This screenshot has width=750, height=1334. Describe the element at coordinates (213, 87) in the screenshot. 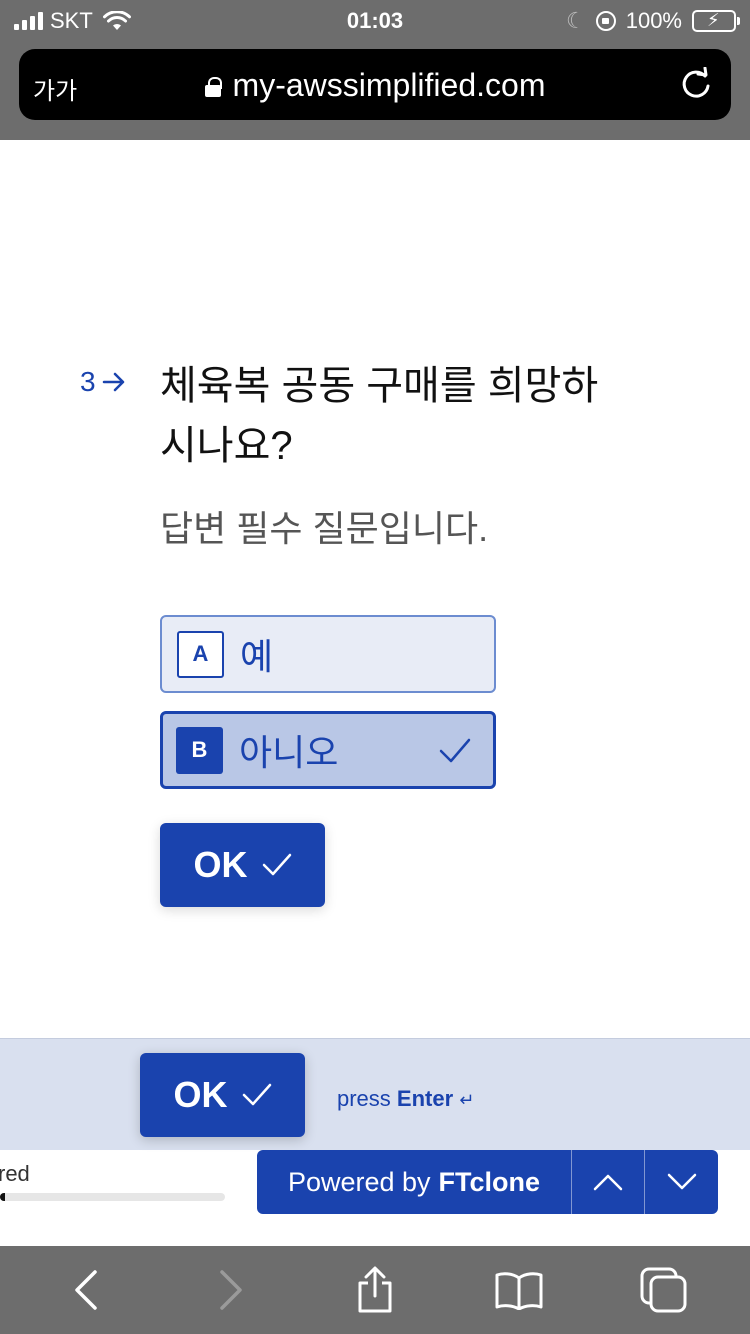

I see `padlock-icon` at that location.